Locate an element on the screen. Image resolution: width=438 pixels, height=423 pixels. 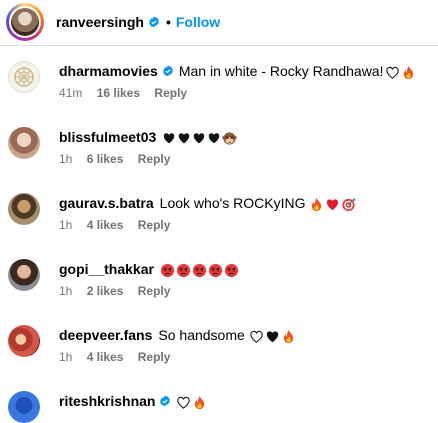
commenter-username: gopi__thakkar is located at coordinates (106, 269).